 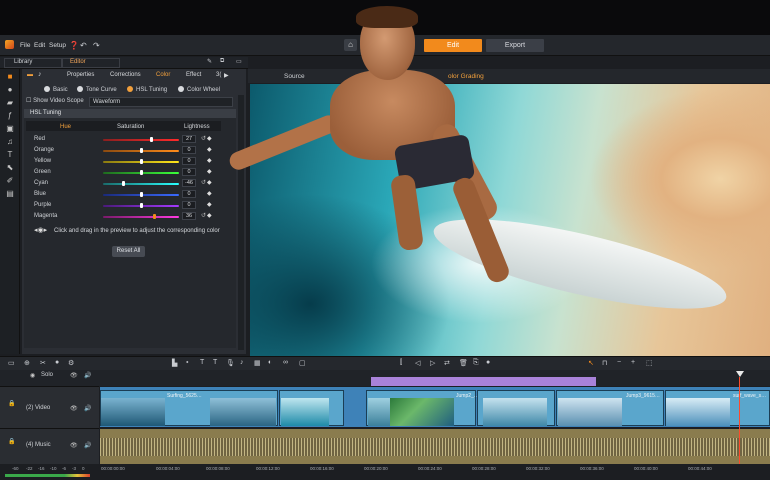 What do you see at coordinates (65, 127) in the screenshot?
I see `column-hue: Hue` at bounding box center [65, 127].